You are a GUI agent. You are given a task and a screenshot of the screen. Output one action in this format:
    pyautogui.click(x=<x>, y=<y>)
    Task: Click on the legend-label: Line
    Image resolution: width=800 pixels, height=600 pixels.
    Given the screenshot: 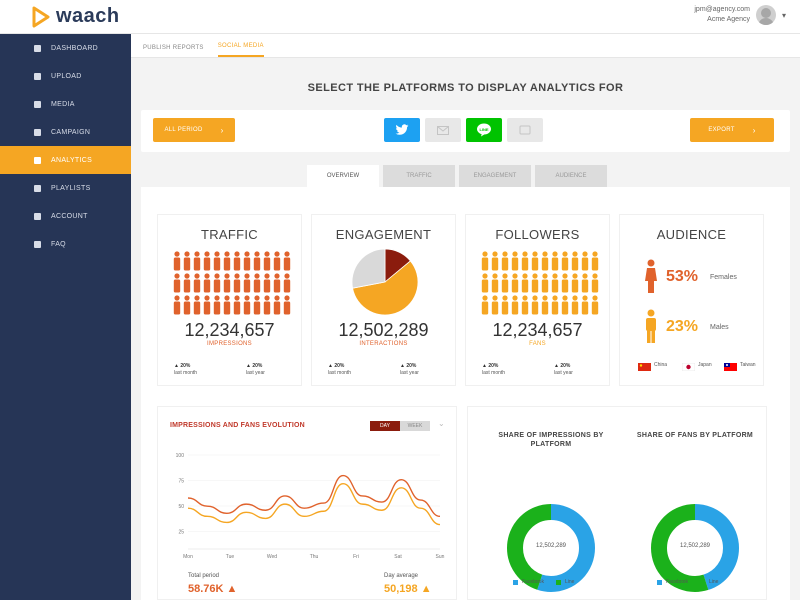 What is the action you would take?
    pyautogui.click(x=713, y=582)
    